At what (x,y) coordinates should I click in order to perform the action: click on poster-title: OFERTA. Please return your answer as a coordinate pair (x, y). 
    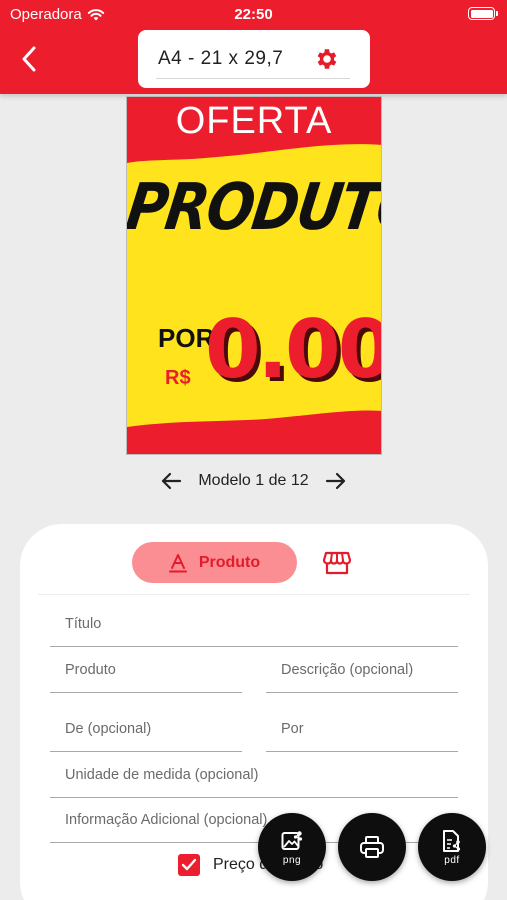
    Looking at the image, I should click on (254, 121).